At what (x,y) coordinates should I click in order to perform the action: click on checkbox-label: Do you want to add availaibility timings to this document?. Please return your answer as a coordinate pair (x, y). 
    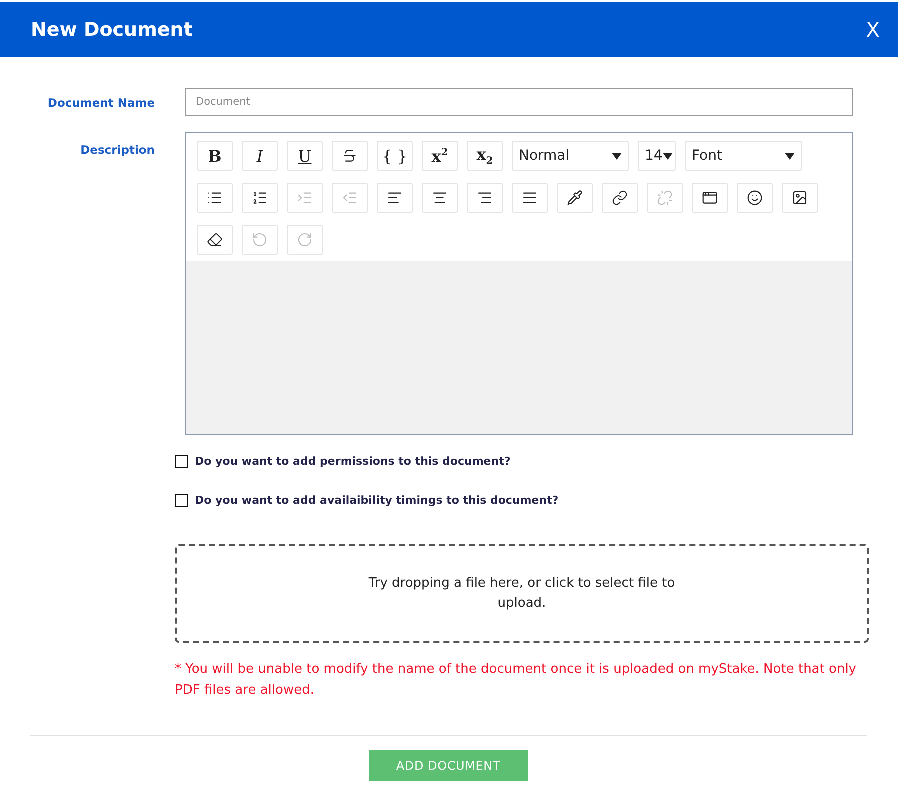
    Looking at the image, I should click on (377, 500).